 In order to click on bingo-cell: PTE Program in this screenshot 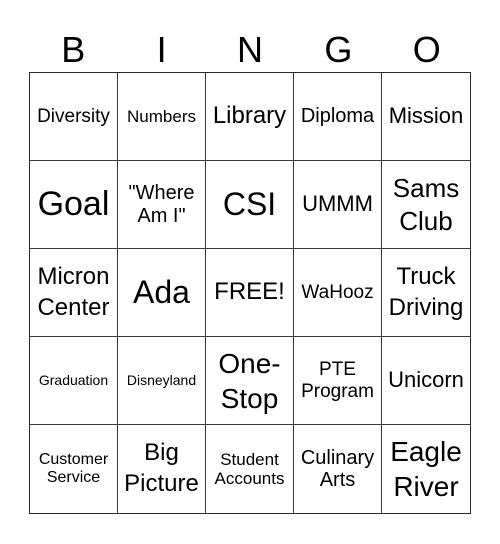, I will do `click(338, 381)`.